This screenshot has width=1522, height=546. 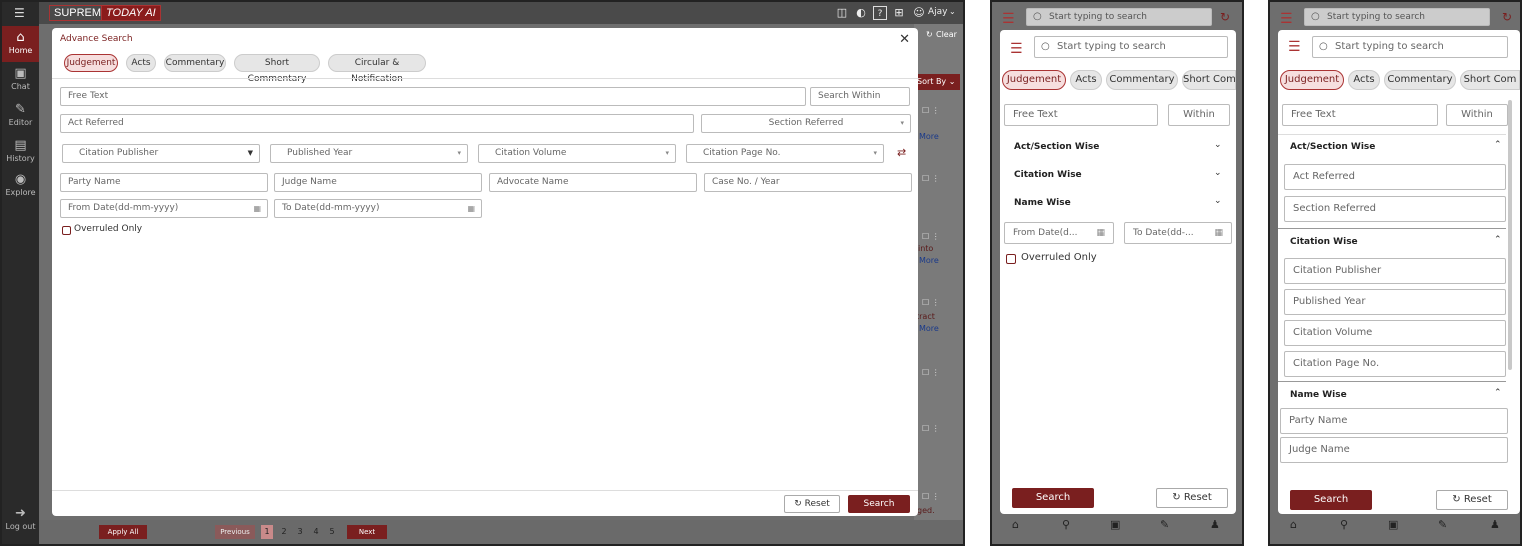 What do you see at coordinates (378, 182) in the screenshot?
I see `judge-name-input: Judge Name` at bounding box center [378, 182].